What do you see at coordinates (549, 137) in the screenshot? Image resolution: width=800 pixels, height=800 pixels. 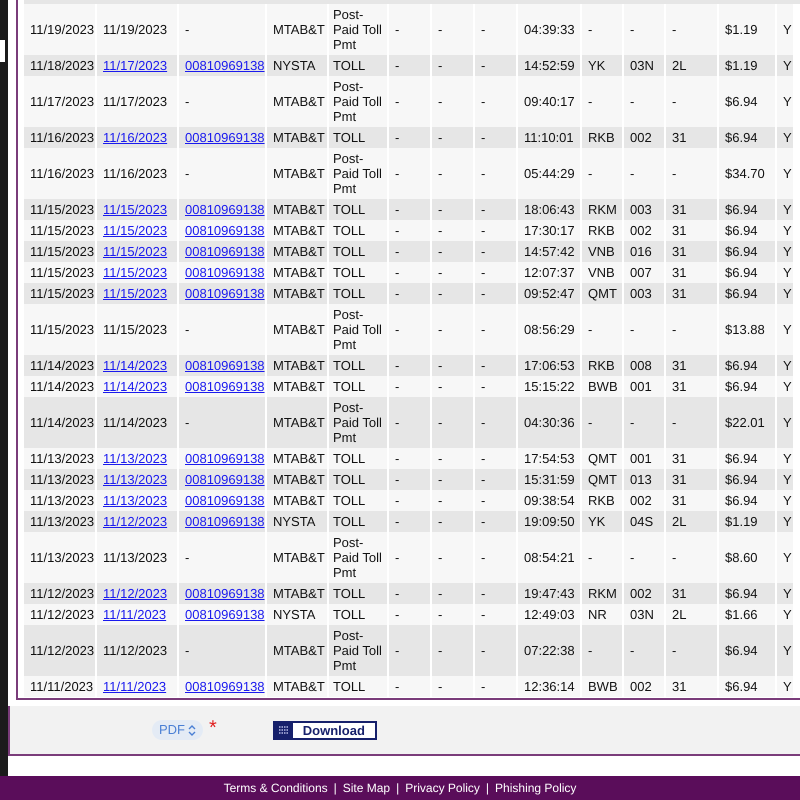 I see `table-cell: 11:10:01` at bounding box center [549, 137].